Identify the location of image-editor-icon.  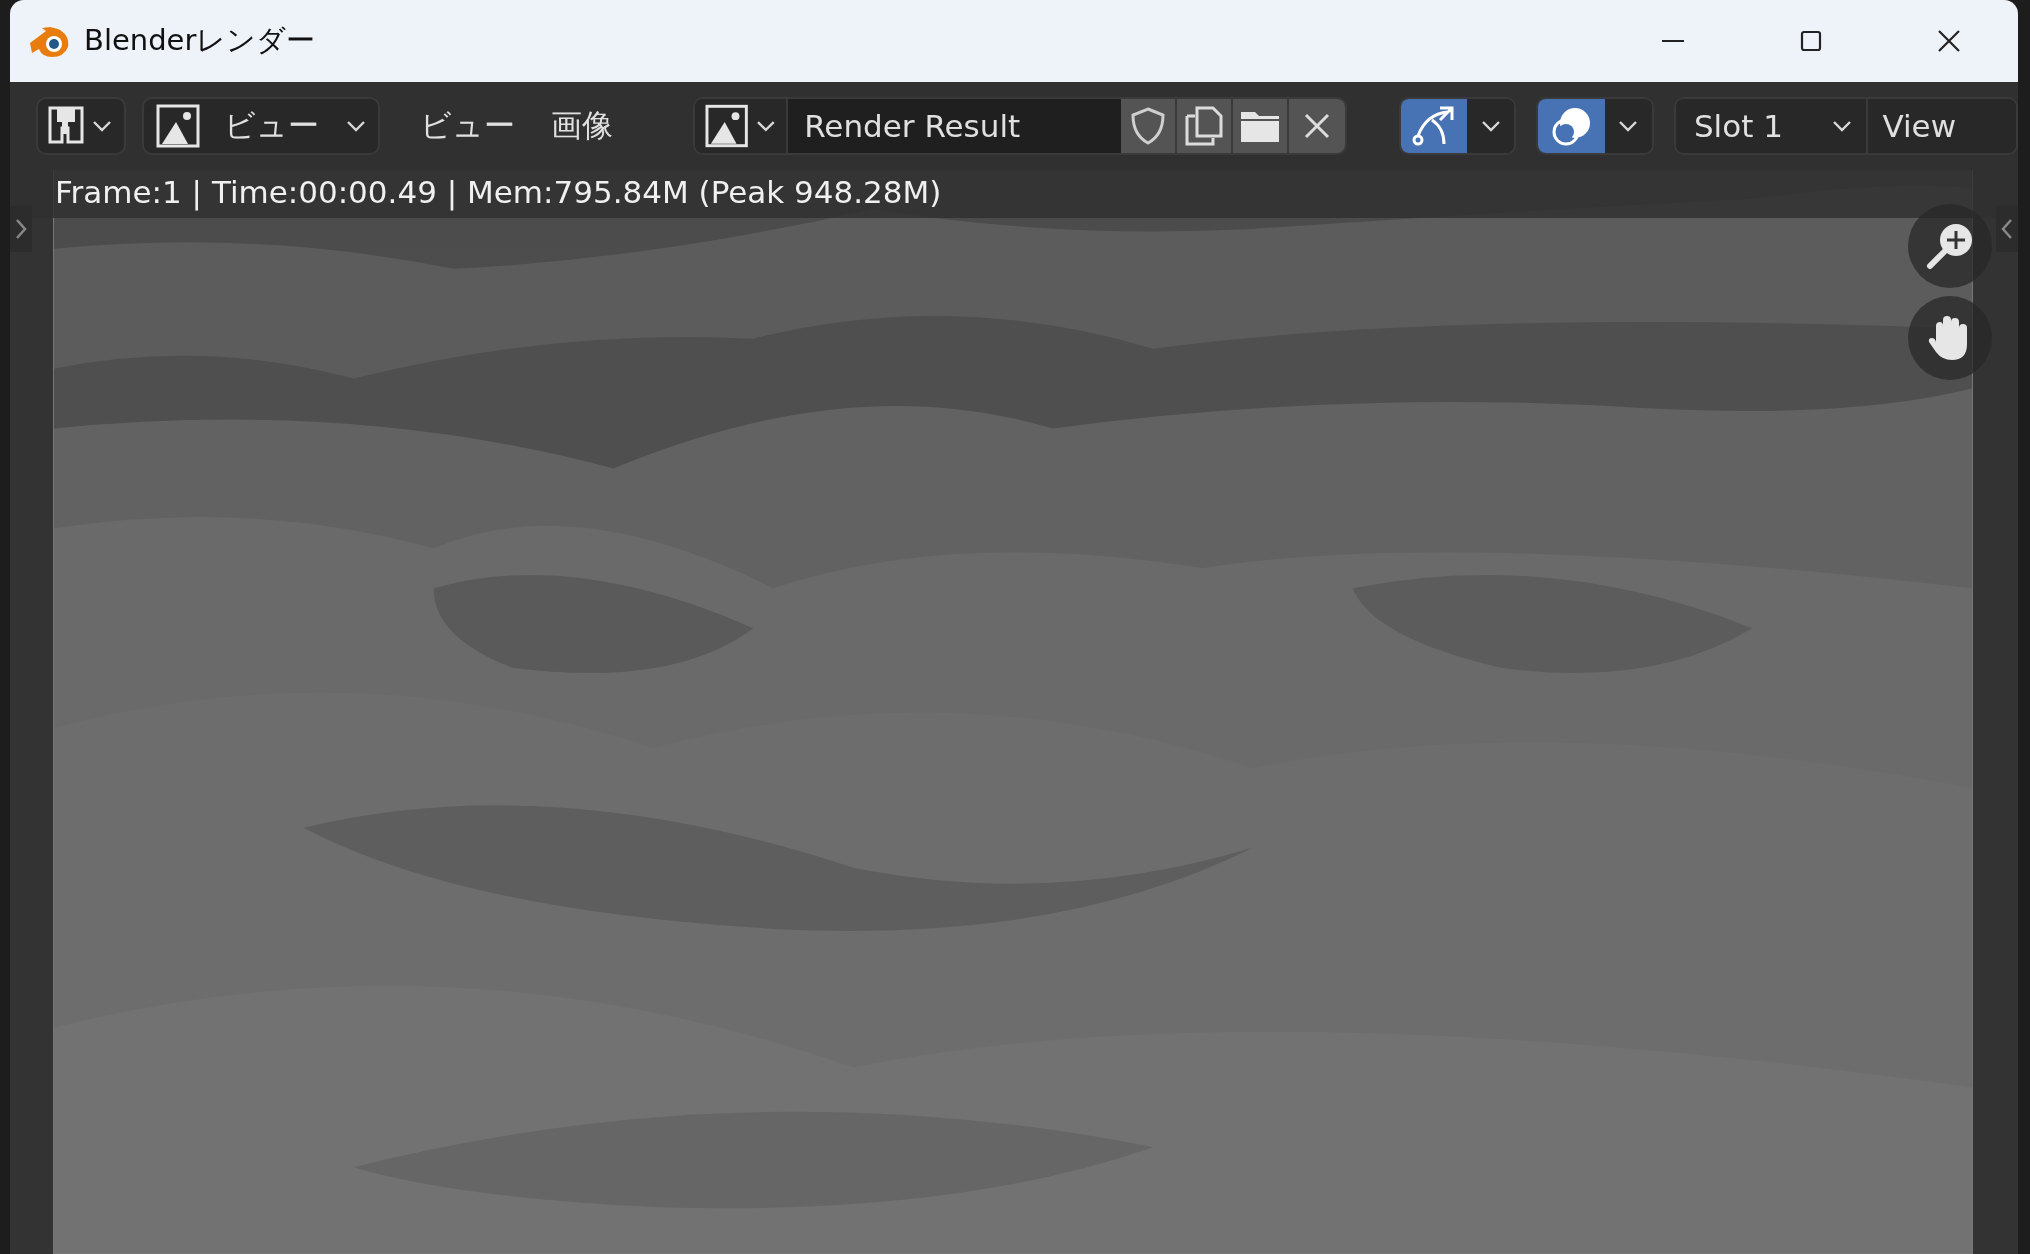
(66, 126).